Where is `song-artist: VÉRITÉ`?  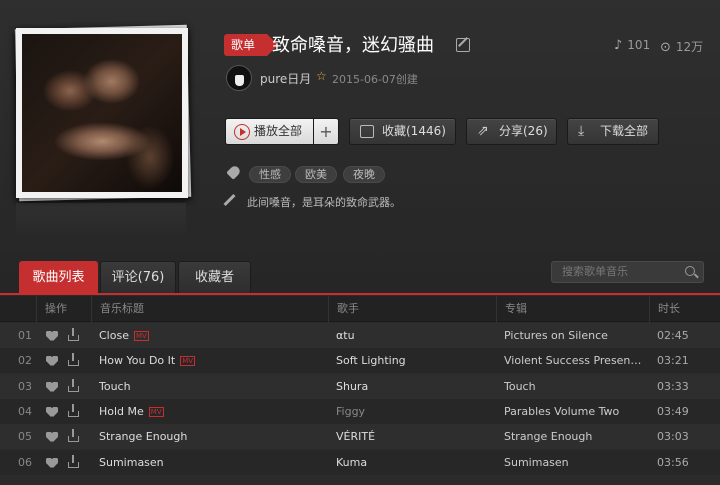
song-artist: VÉRITÉ is located at coordinates (411, 436).